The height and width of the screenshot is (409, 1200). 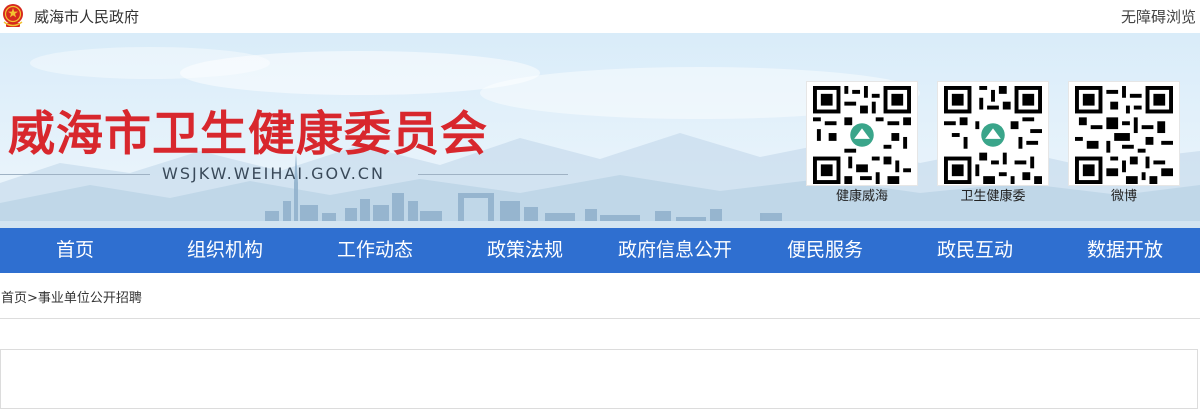 I want to click on breadcrumb-home-link: 首页, so click(x=14, y=298).